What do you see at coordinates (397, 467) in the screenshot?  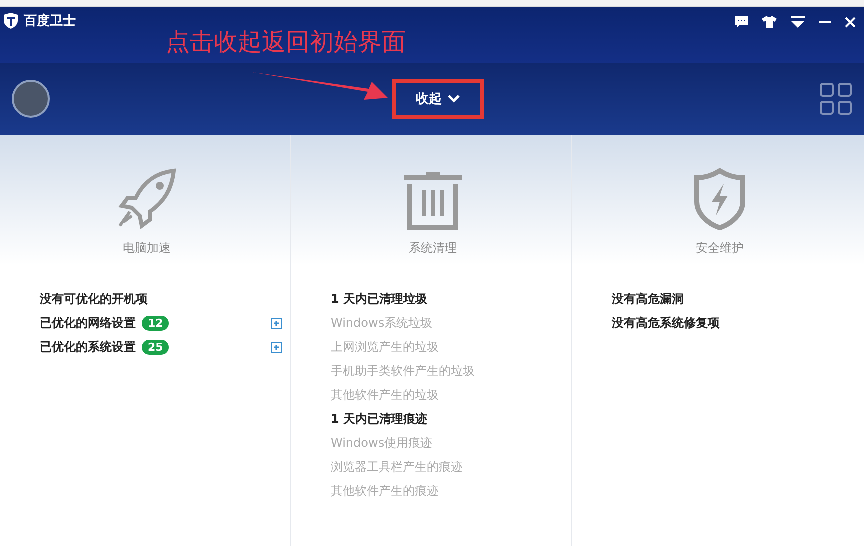 I see `list-item-text: 浏览器工具栏产生的痕迹` at bounding box center [397, 467].